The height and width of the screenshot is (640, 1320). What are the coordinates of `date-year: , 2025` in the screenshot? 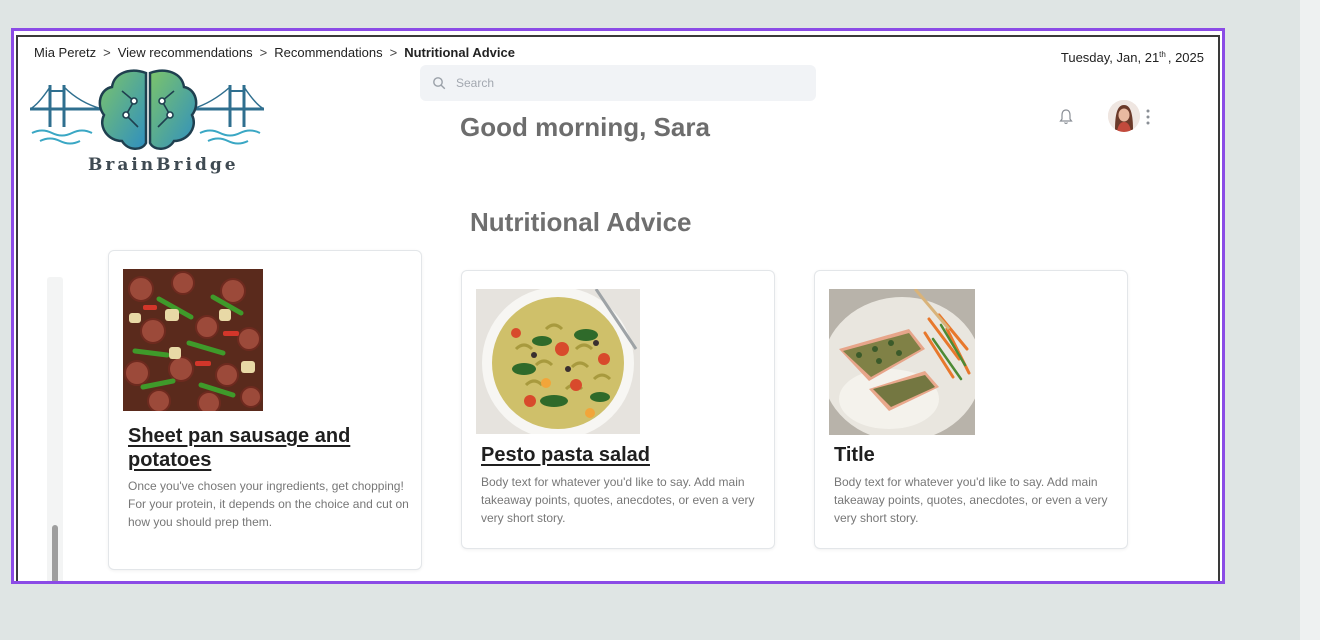 It's located at (1185, 57).